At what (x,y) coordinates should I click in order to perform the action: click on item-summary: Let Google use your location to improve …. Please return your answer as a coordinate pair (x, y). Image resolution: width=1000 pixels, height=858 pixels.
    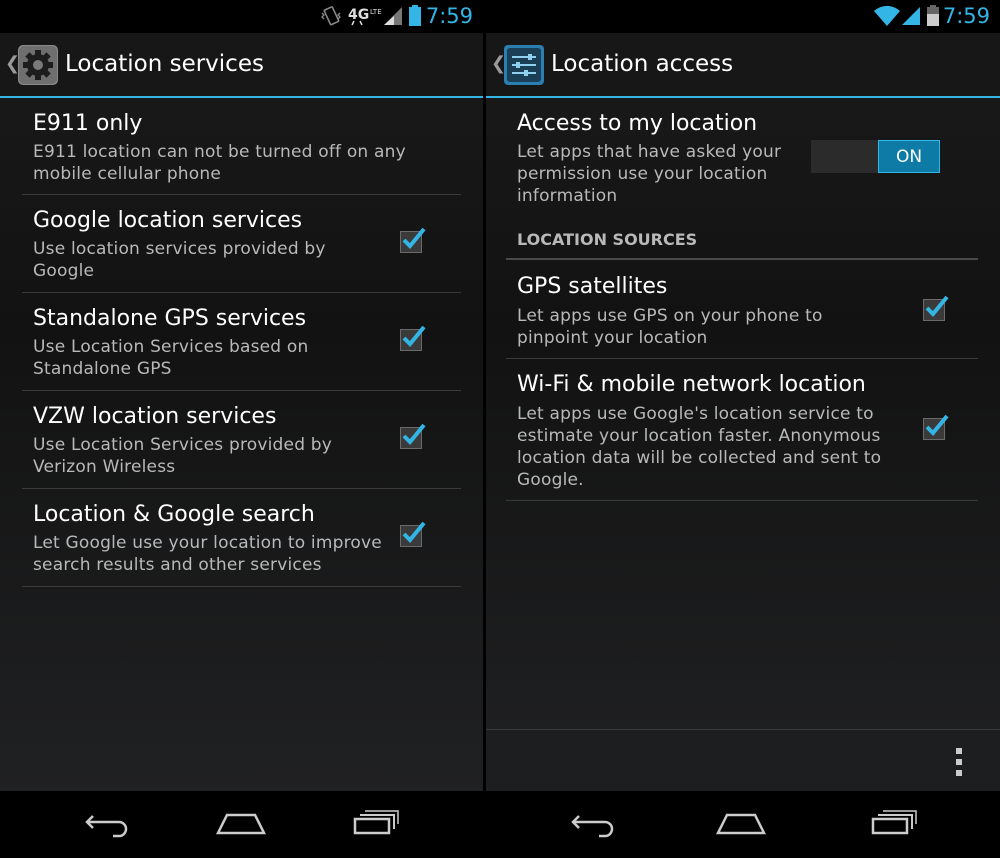
    Looking at the image, I should click on (207, 554).